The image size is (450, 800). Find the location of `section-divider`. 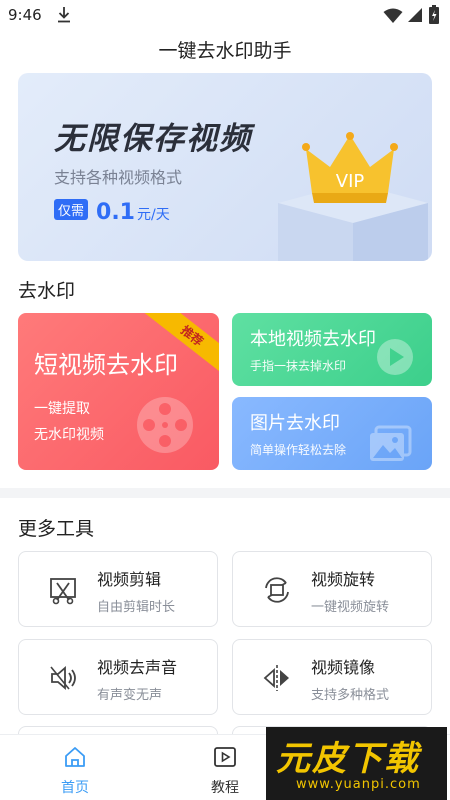

section-divider is located at coordinates (225, 493).